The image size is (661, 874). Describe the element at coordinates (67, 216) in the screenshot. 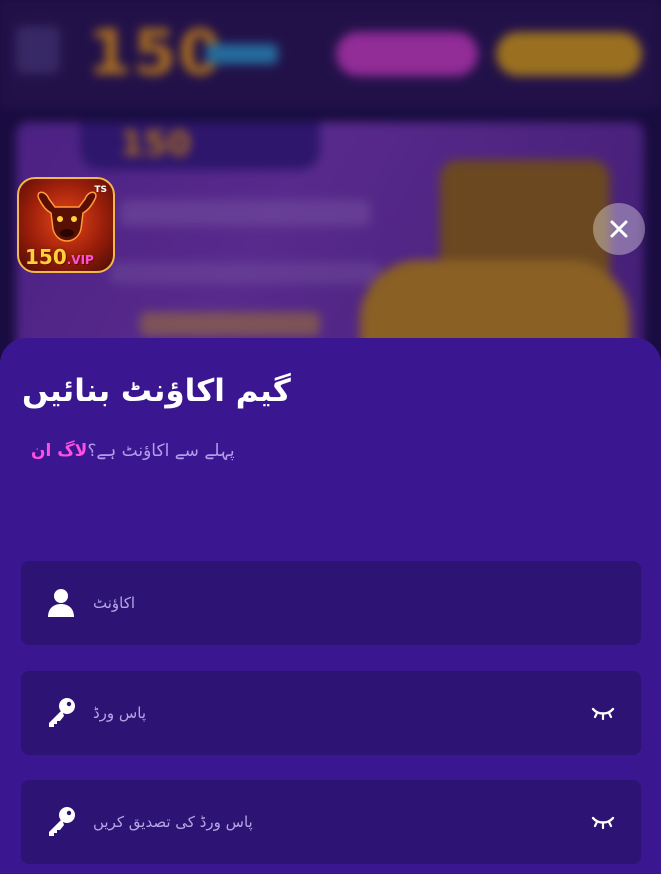

I see `bull-icon` at that location.